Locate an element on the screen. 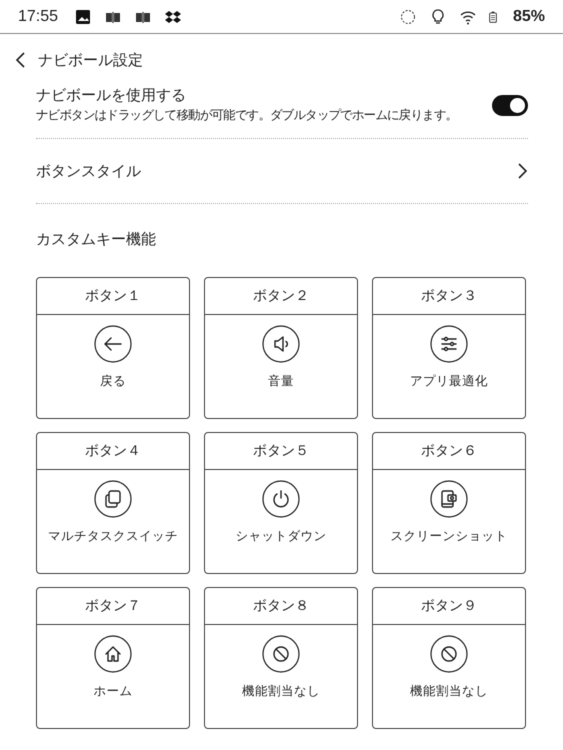 The height and width of the screenshot is (750, 563). function-label: マルチタスクスイッチ is located at coordinates (113, 536).